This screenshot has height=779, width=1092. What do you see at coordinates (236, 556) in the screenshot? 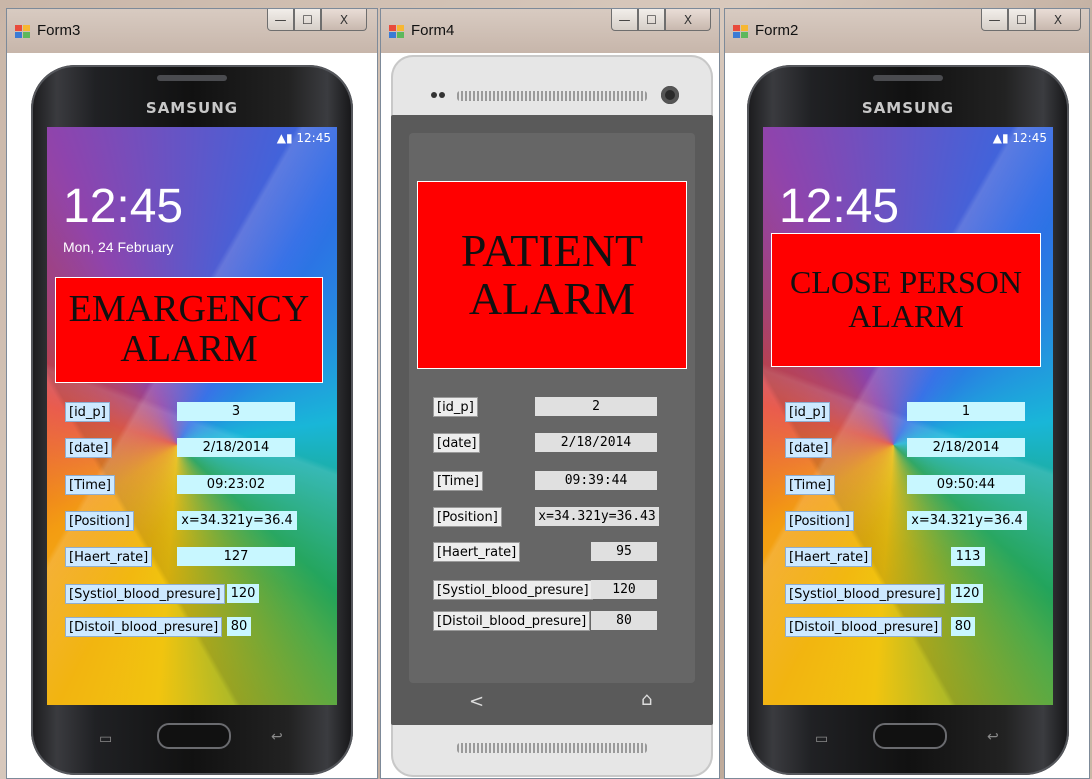
I see `field-value-heart-rate: 127` at bounding box center [236, 556].